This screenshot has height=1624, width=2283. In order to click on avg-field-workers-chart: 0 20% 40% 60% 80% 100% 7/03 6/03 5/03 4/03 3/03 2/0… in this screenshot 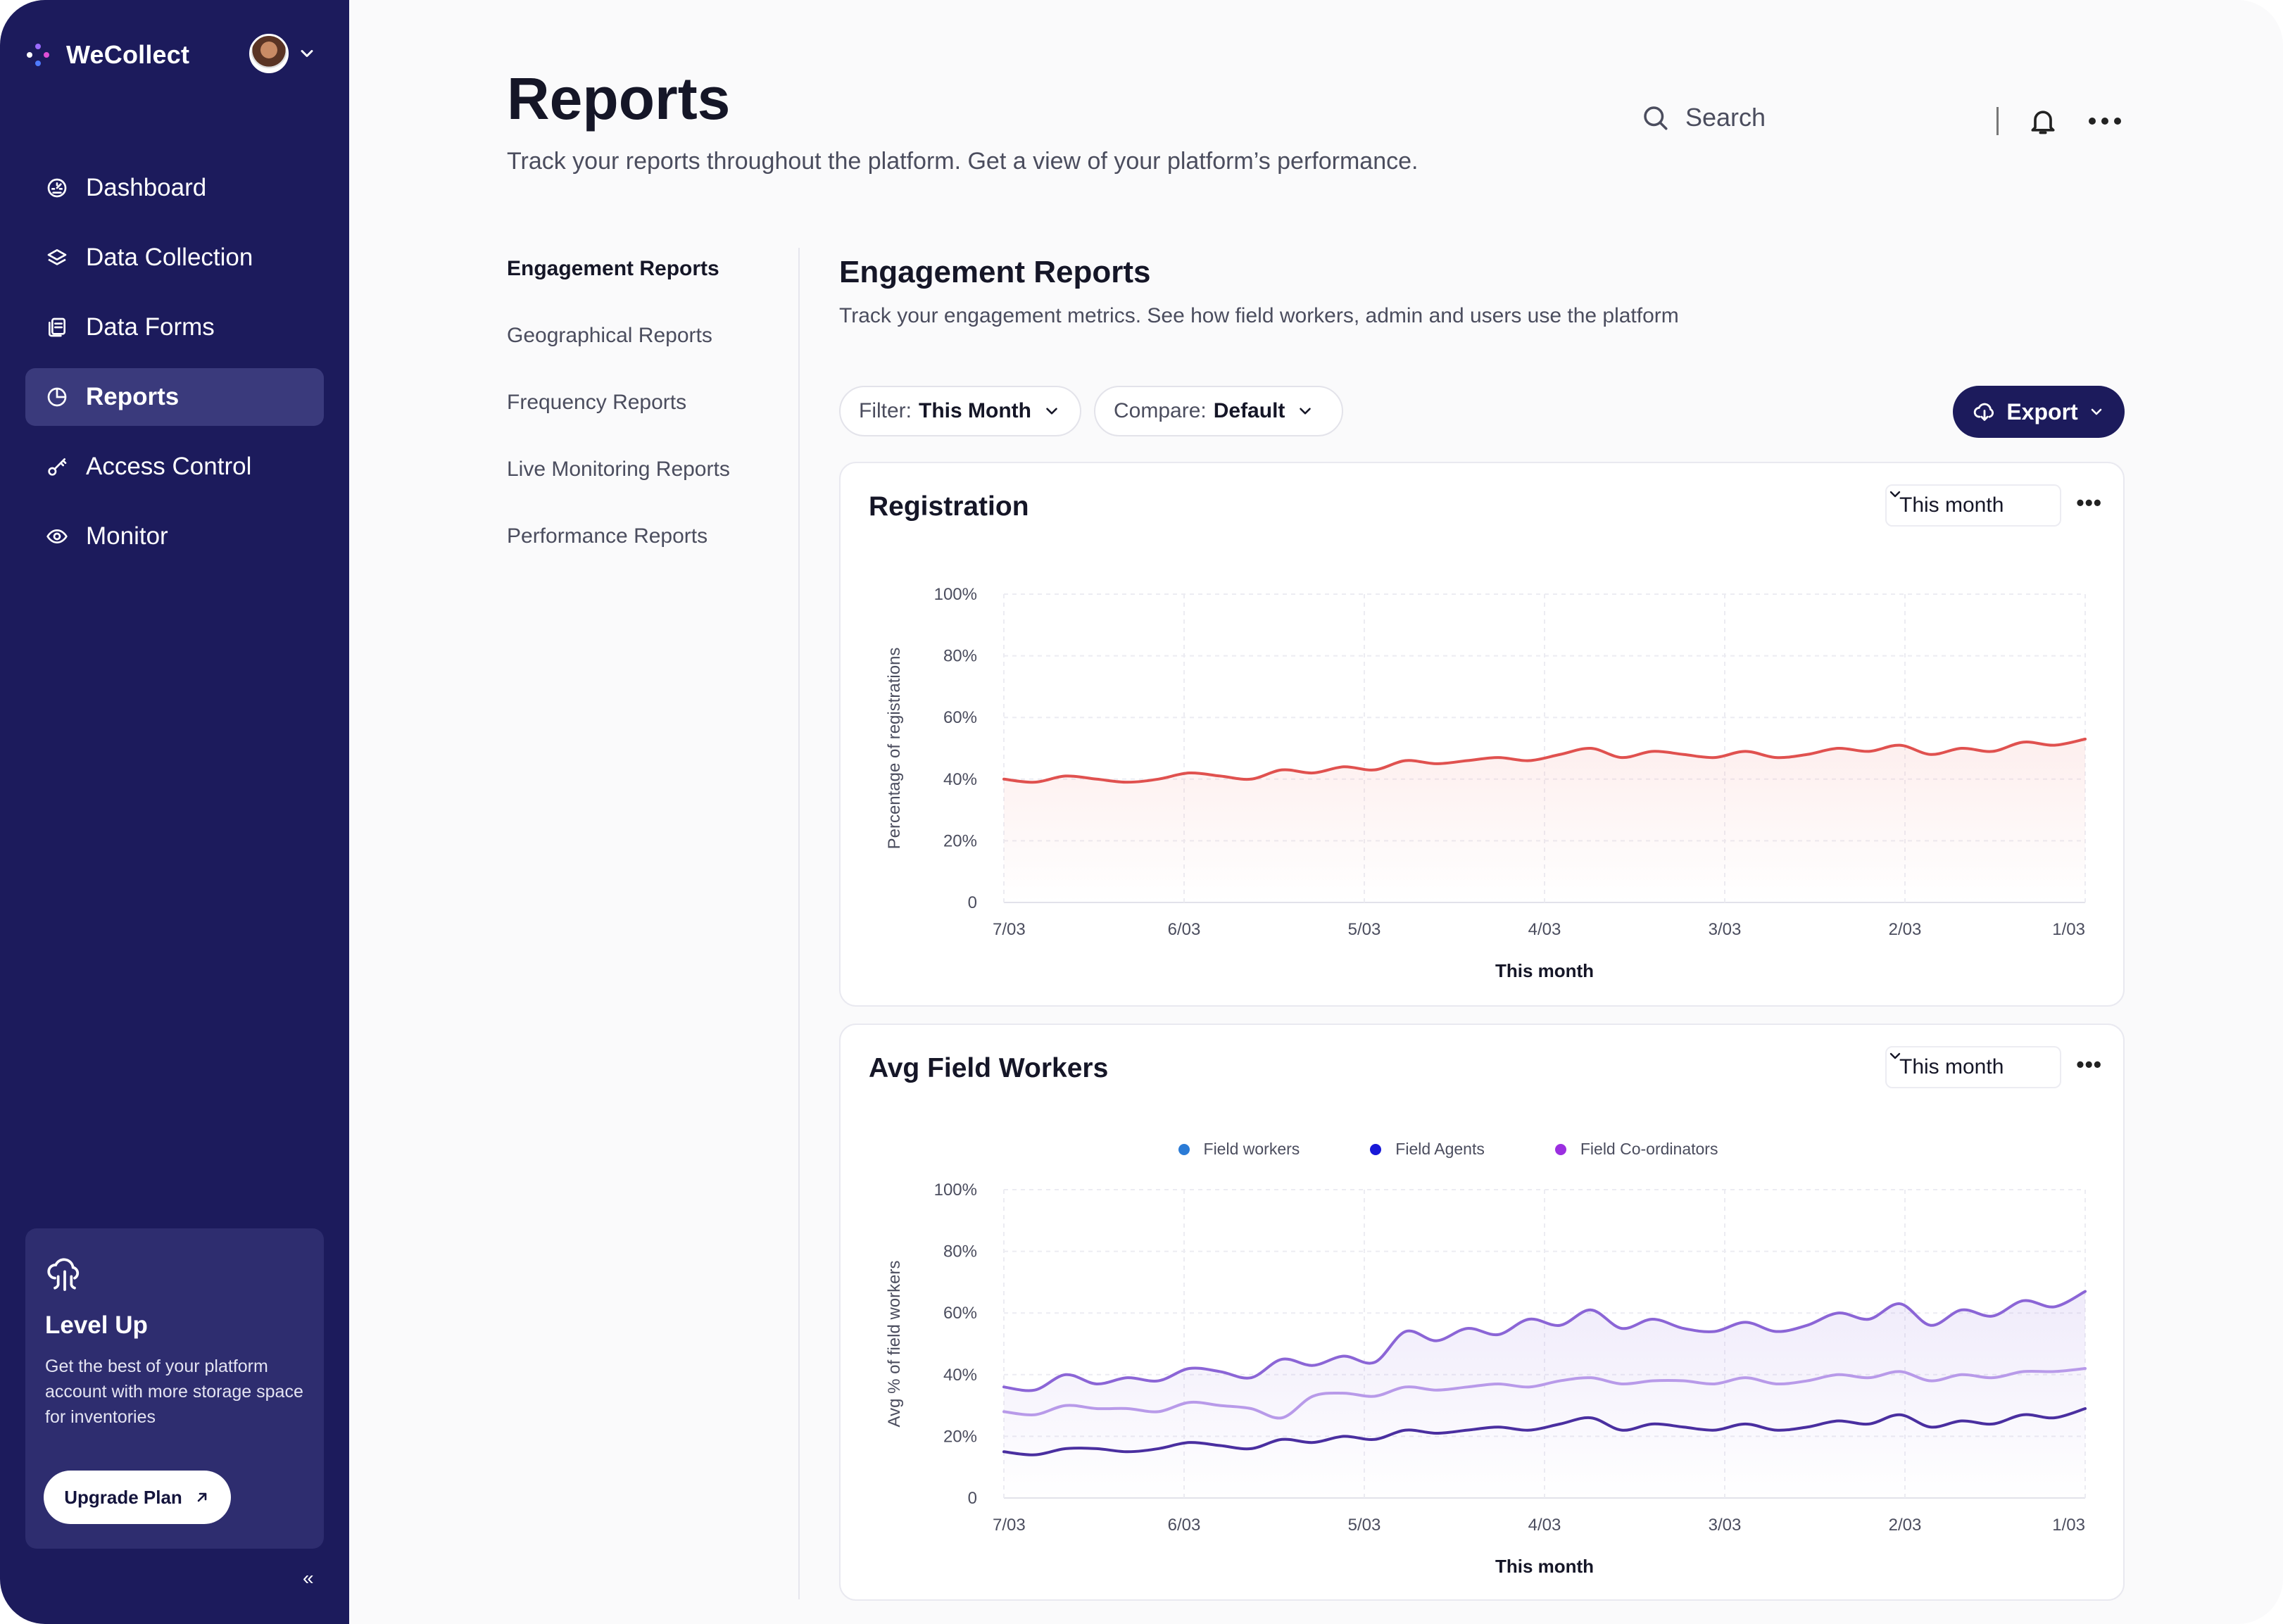, I will do `click(1486, 1379)`.